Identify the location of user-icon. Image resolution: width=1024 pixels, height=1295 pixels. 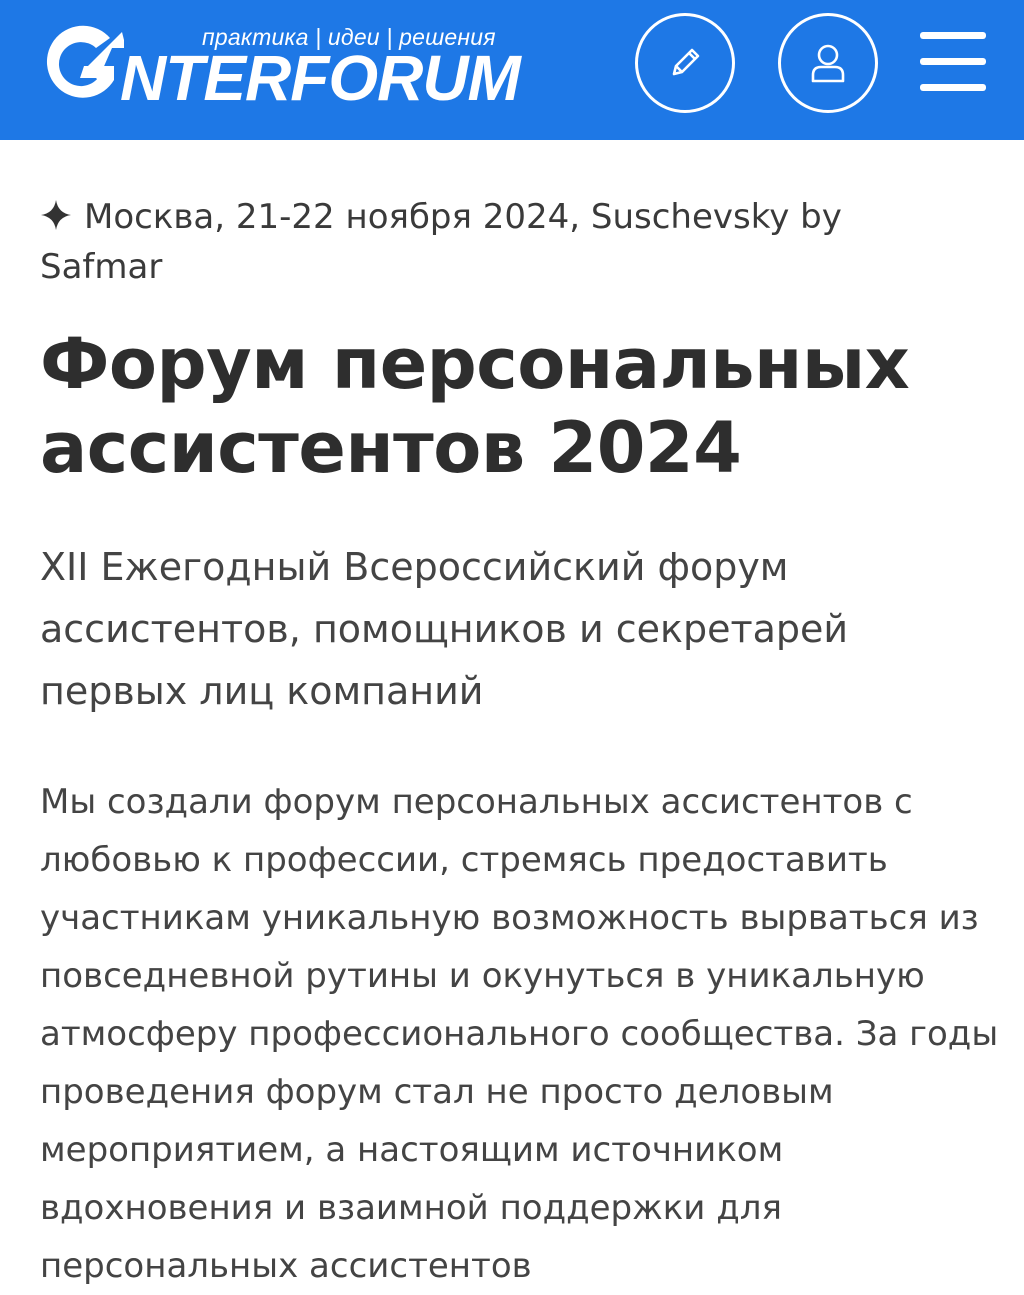
(828, 63).